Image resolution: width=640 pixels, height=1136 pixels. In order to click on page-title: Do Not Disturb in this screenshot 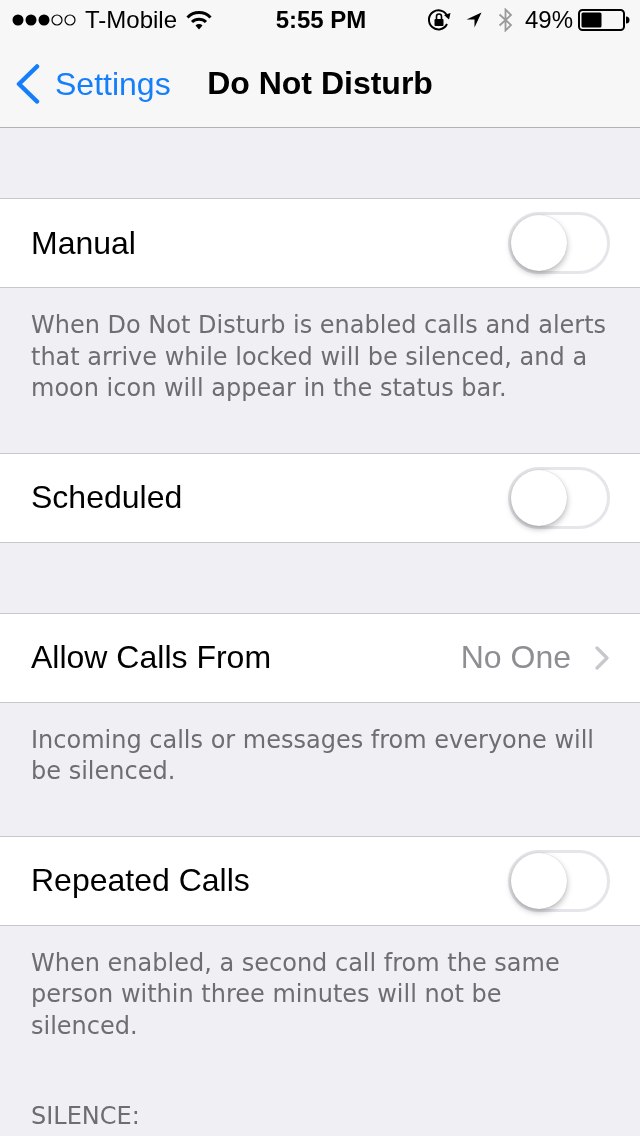, I will do `click(320, 83)`.